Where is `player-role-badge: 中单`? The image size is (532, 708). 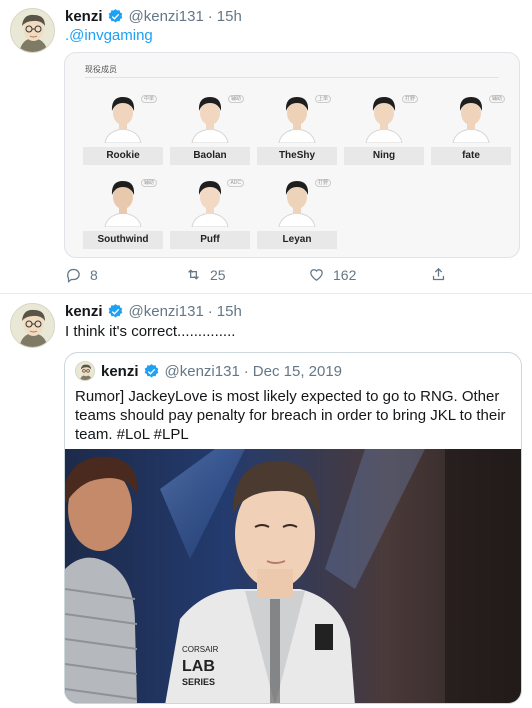
player-role-badge: 中单 is located at coordinates (148, 99).